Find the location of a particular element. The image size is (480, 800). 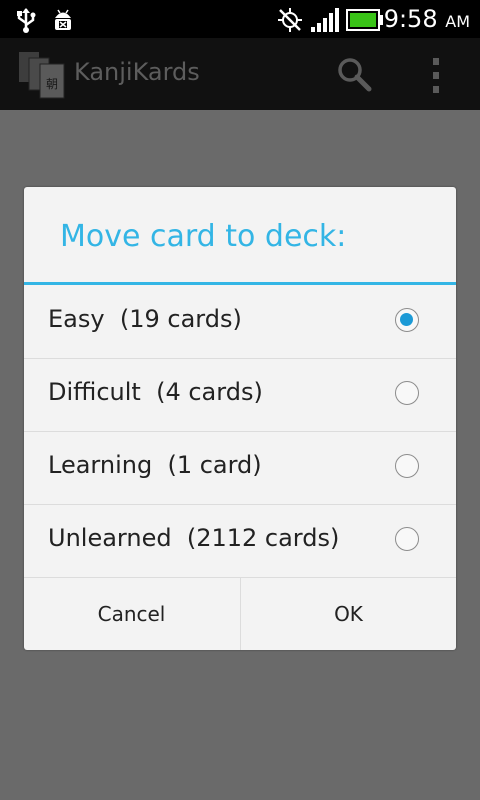

app-logo-glyph: 朝 is located at coordinates (52, 84).